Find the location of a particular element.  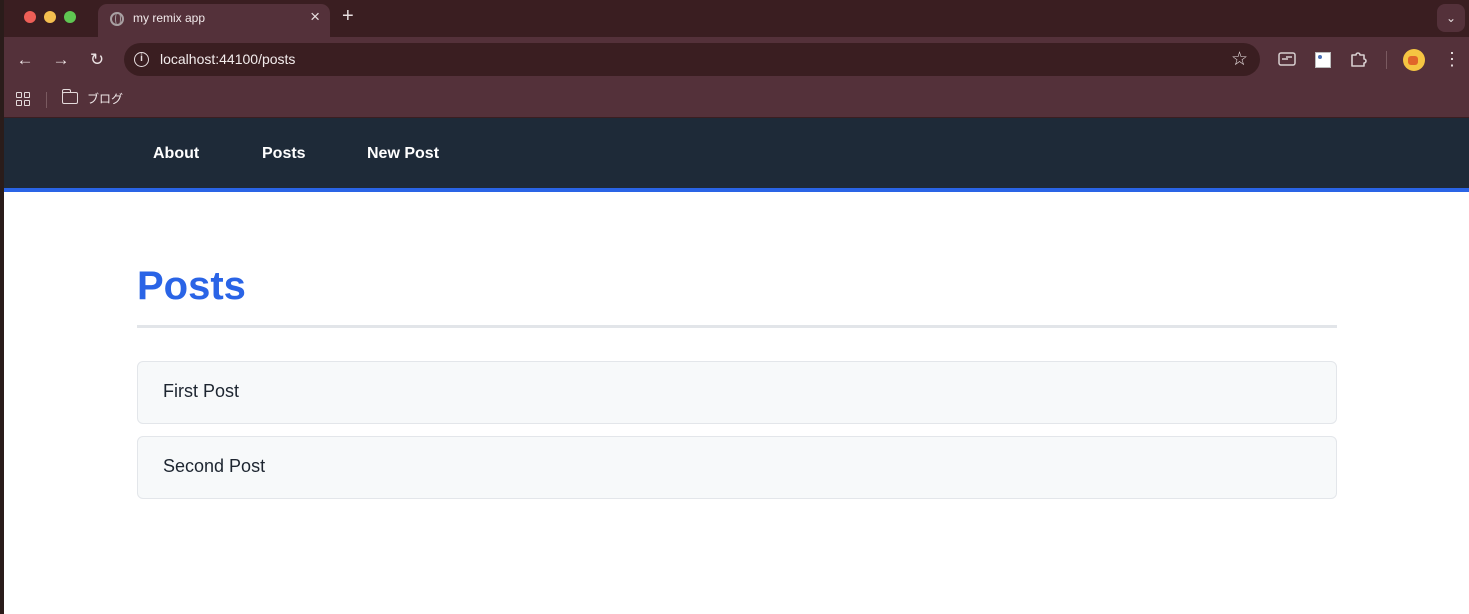

bookmarks-divider is located at coordinates (46, 100).